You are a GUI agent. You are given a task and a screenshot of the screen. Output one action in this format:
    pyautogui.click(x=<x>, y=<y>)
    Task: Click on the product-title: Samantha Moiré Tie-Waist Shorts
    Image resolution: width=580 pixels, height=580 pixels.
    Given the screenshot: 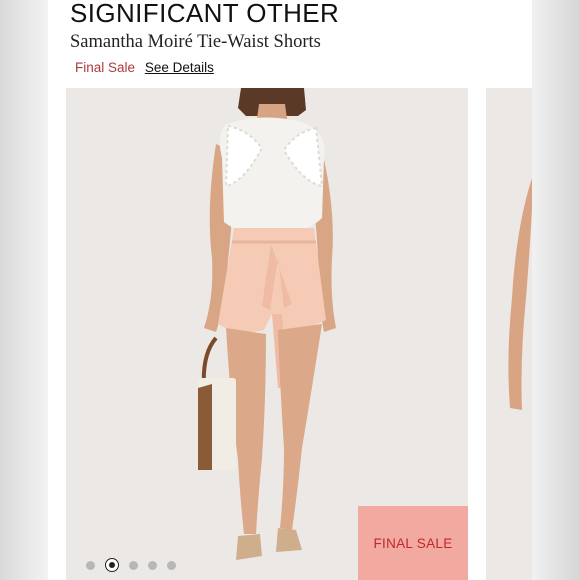 What is the action you would take?
    pyautogui.click(x=195, y=42)
    